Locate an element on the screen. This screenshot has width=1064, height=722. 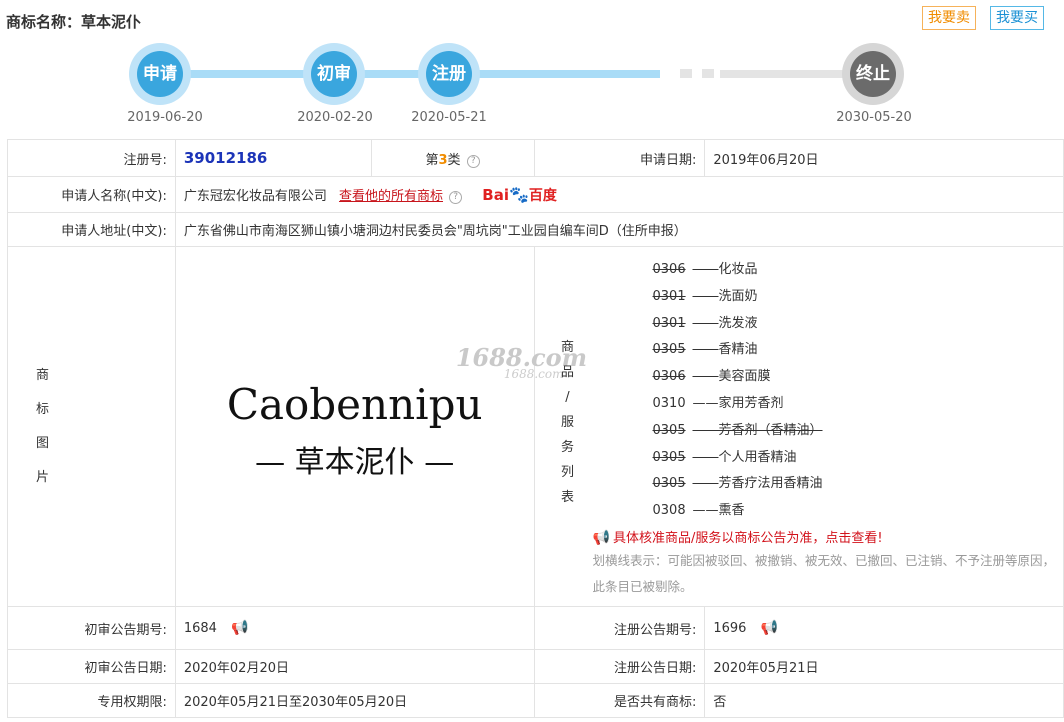
prelim-no-value: 1684 is located at coordinates (200, 628).